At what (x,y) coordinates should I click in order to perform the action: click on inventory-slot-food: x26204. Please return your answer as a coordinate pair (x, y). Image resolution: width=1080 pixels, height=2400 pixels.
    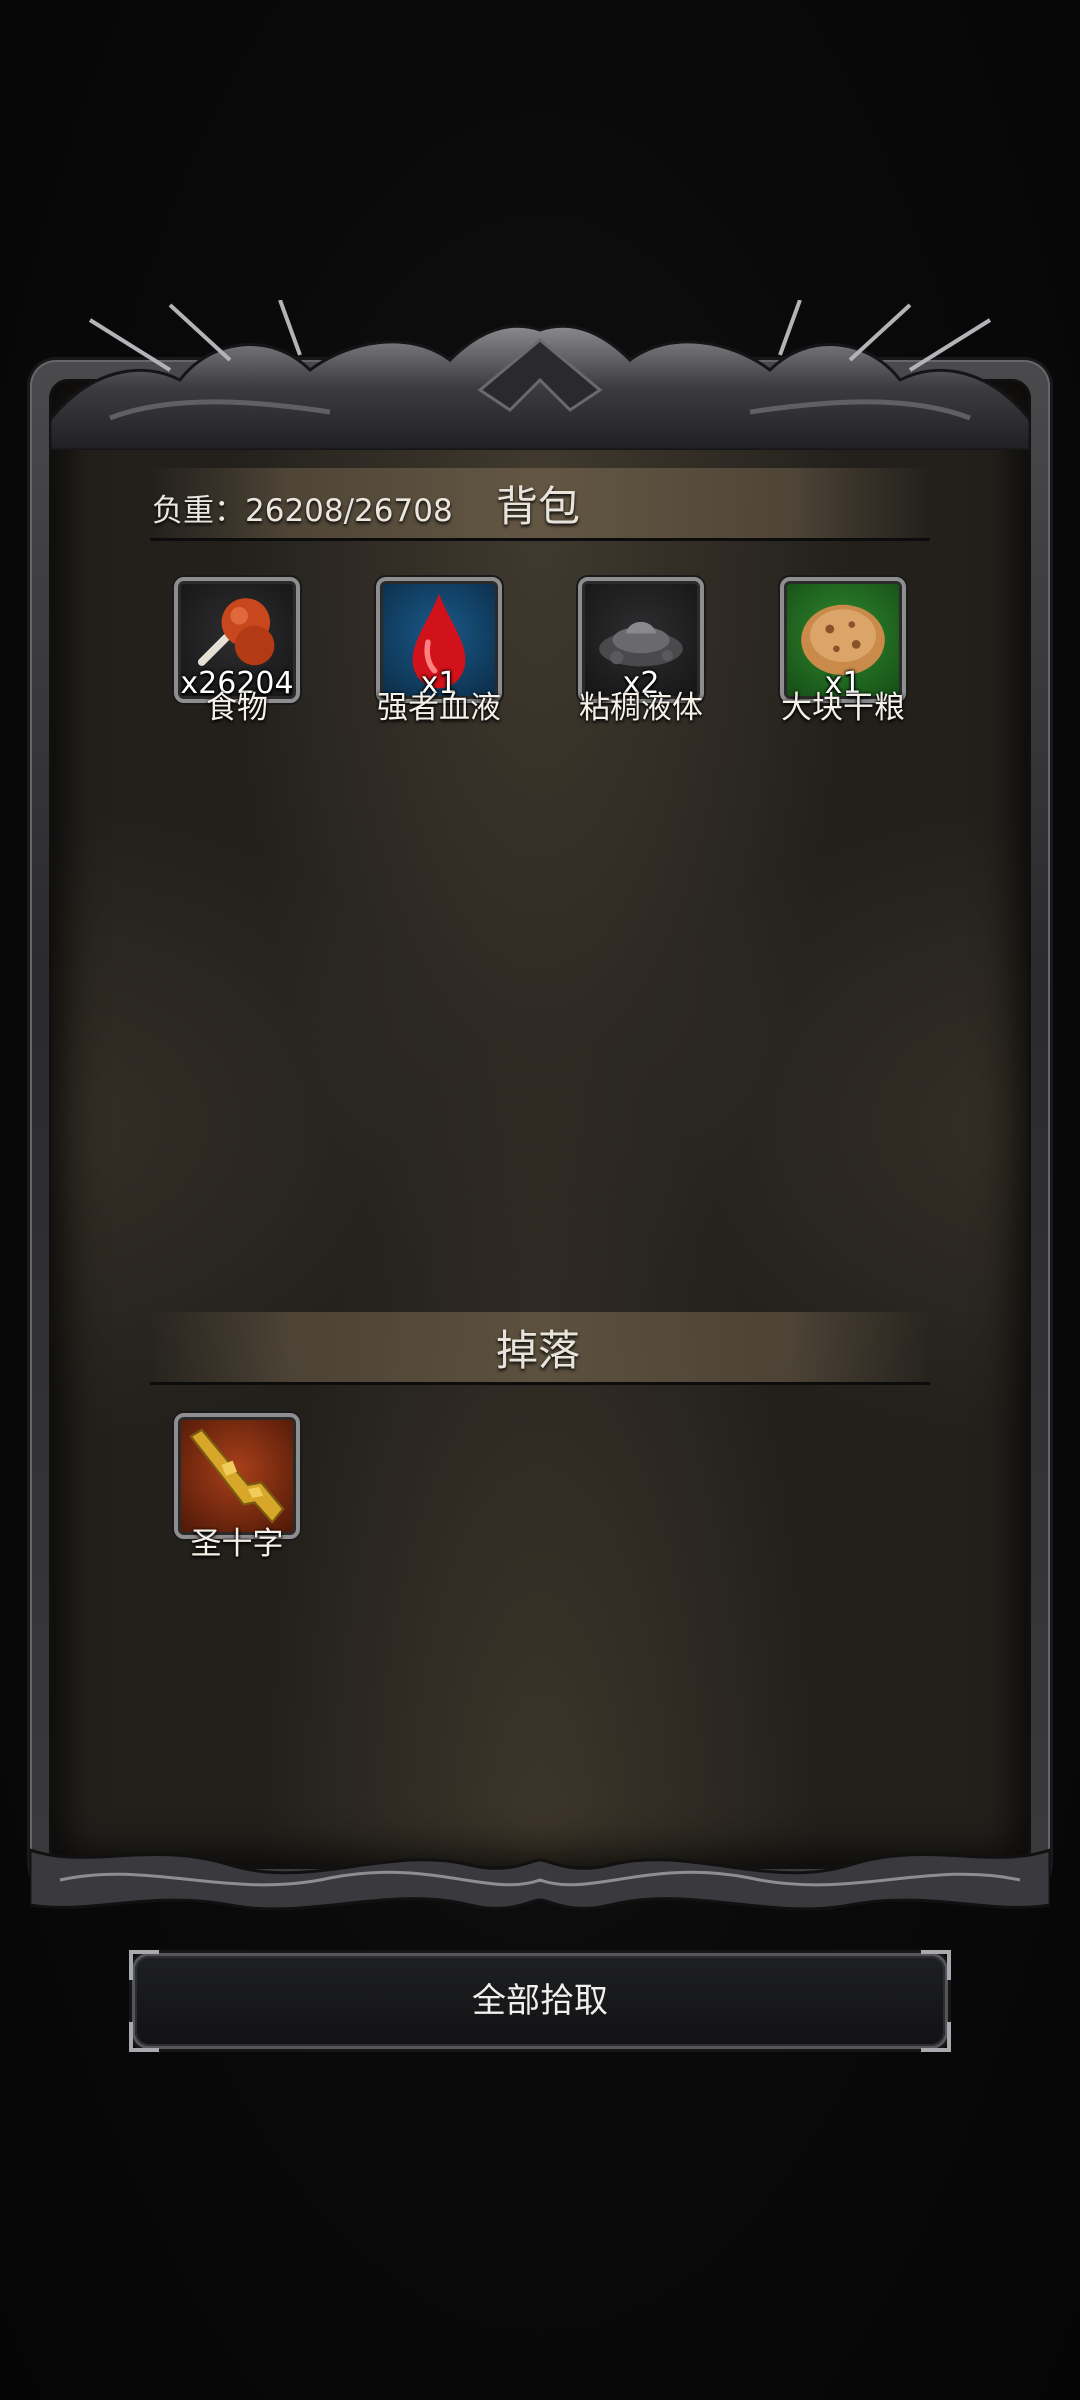
    Looking at the image, I should click on (237, 640).